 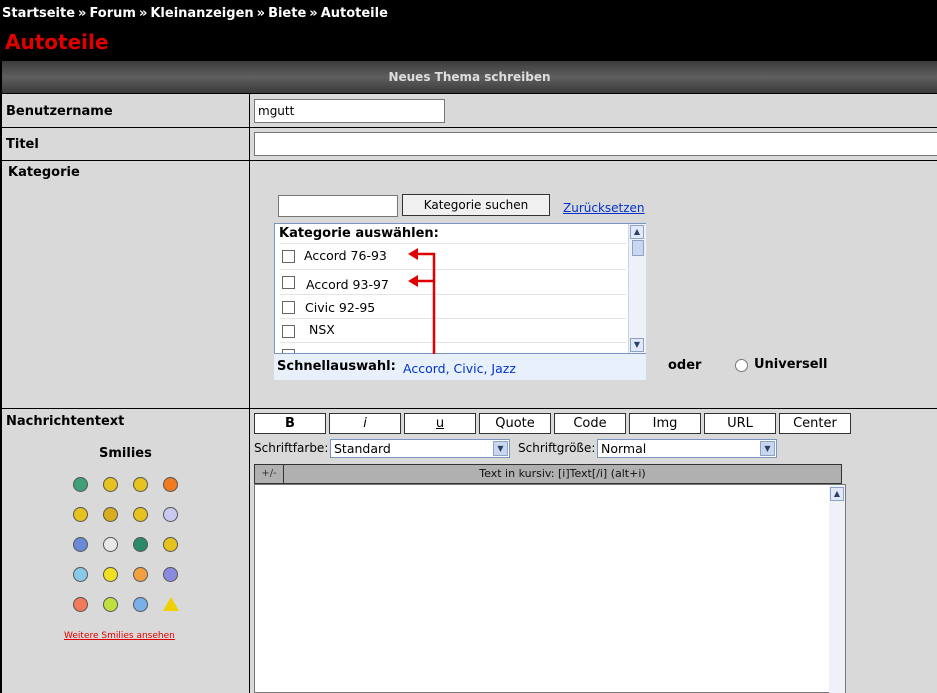 What do you see at coordinates (80, 514) in the screenshot?
I see `happy-smiley-icon` at bounding box center [80, 514].